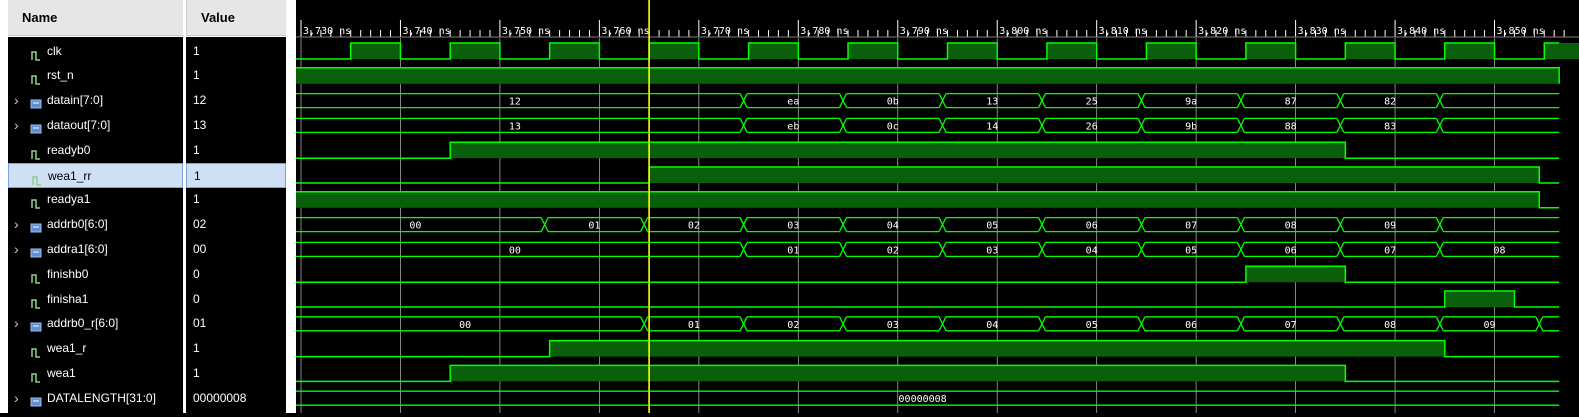  Describe the element at coordinates (60, 75) in the screenshot. I see `signal-name: rst_n` at that location.